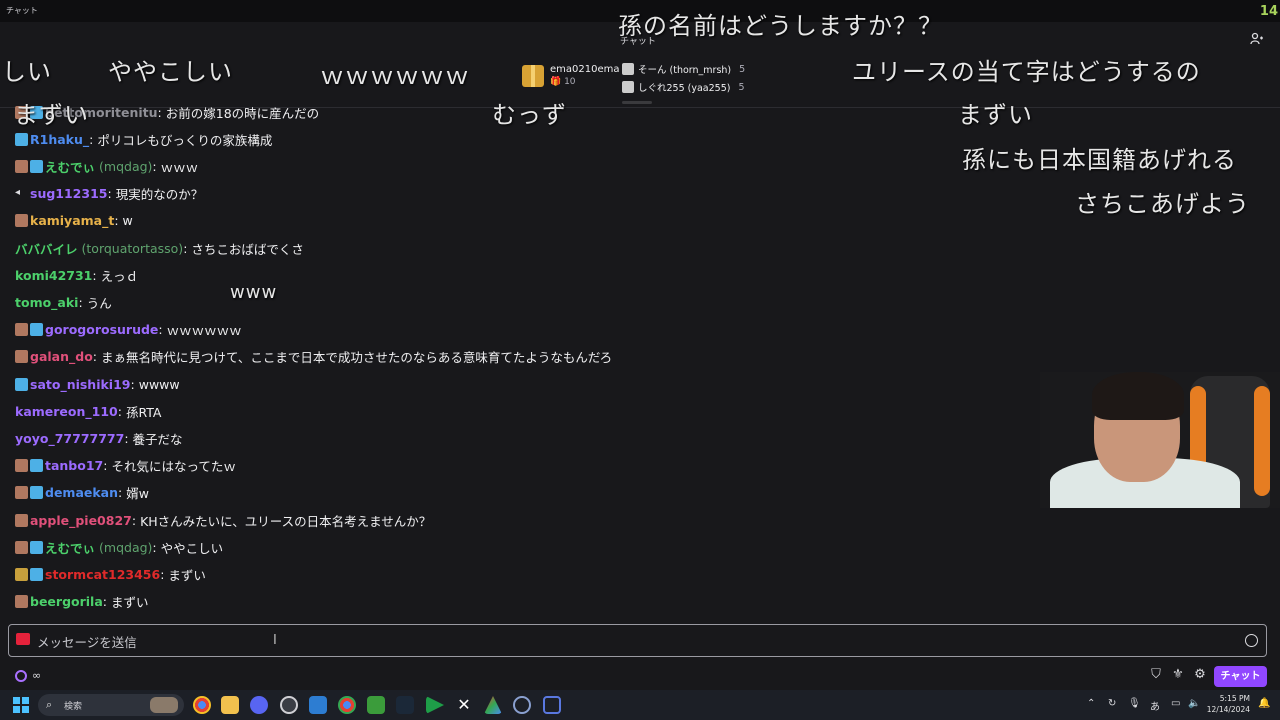  I want to click on chat-message-text: まずい, so click(130, 603).